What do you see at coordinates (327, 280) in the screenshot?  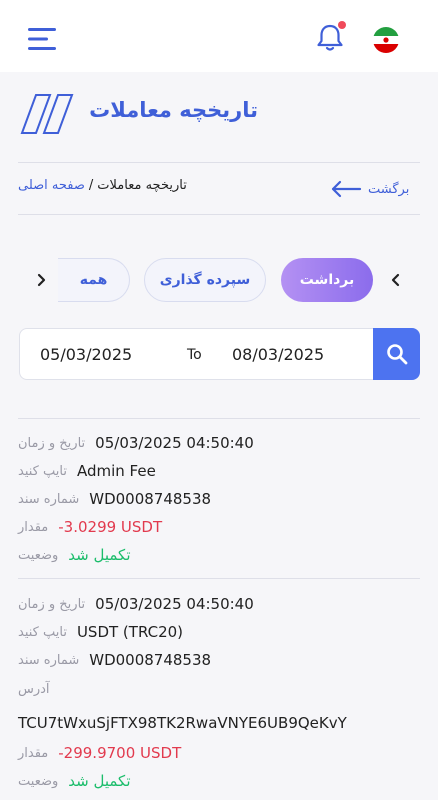 I see `tab-withdrawal: برداشت` at bounding box center [327, 280].